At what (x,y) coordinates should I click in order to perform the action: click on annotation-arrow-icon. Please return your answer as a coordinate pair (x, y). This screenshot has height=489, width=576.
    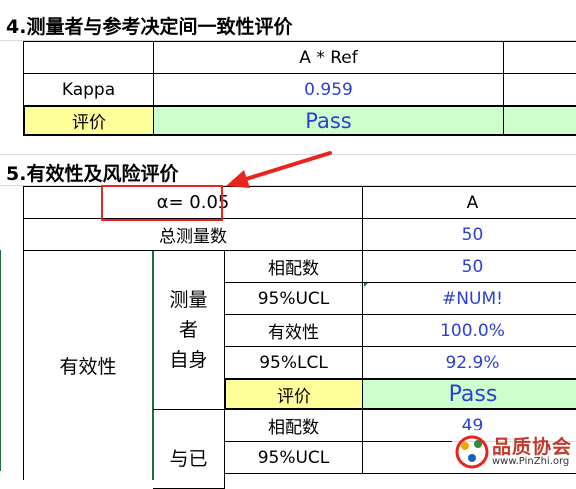
    Looking at the image, I should click on (279, 169).